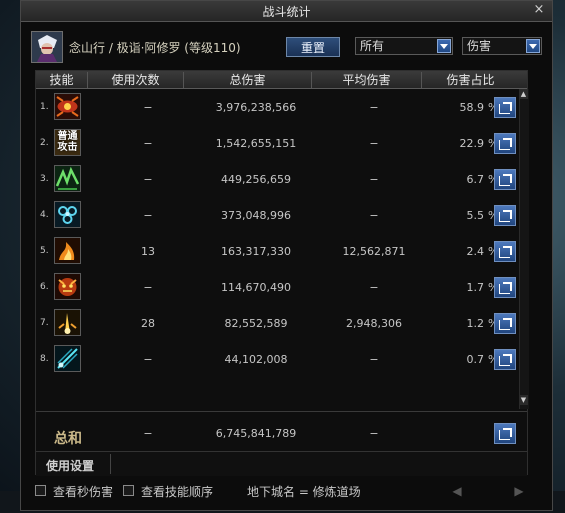 The width and height of the screenshot is (565, 513). Describe the element at coordinates (256, 179) in the screenshot. I see `cell-total: 449,256,659` at that location.